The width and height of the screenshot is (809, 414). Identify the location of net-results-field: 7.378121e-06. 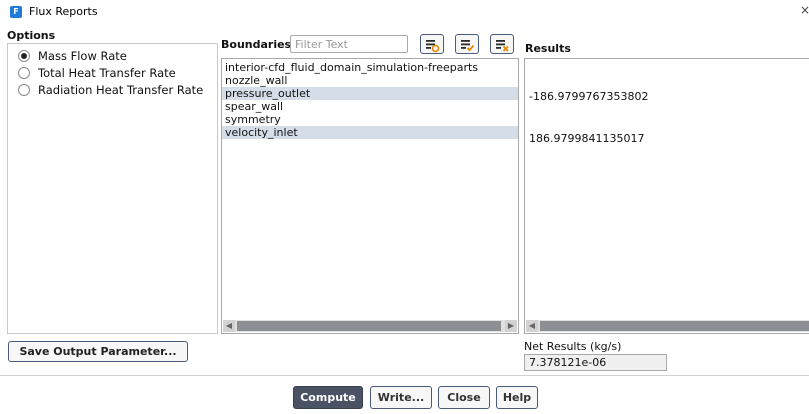
(595, 362).